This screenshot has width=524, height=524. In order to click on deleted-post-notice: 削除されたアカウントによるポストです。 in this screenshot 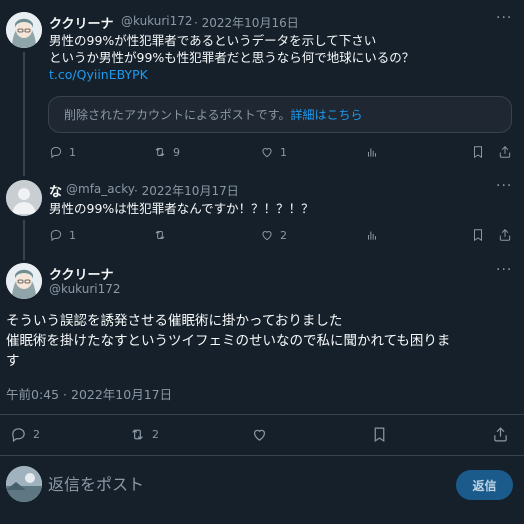, I will do `click(177, 115)`.